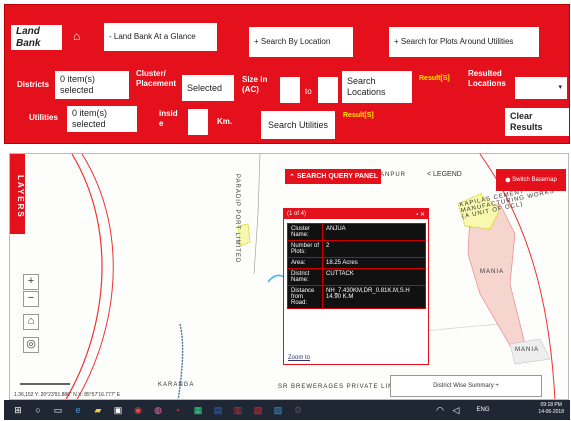 The image size is (571, 421). I want to click on popup-row: Area: 18.25 Acres, so click(356, 263).